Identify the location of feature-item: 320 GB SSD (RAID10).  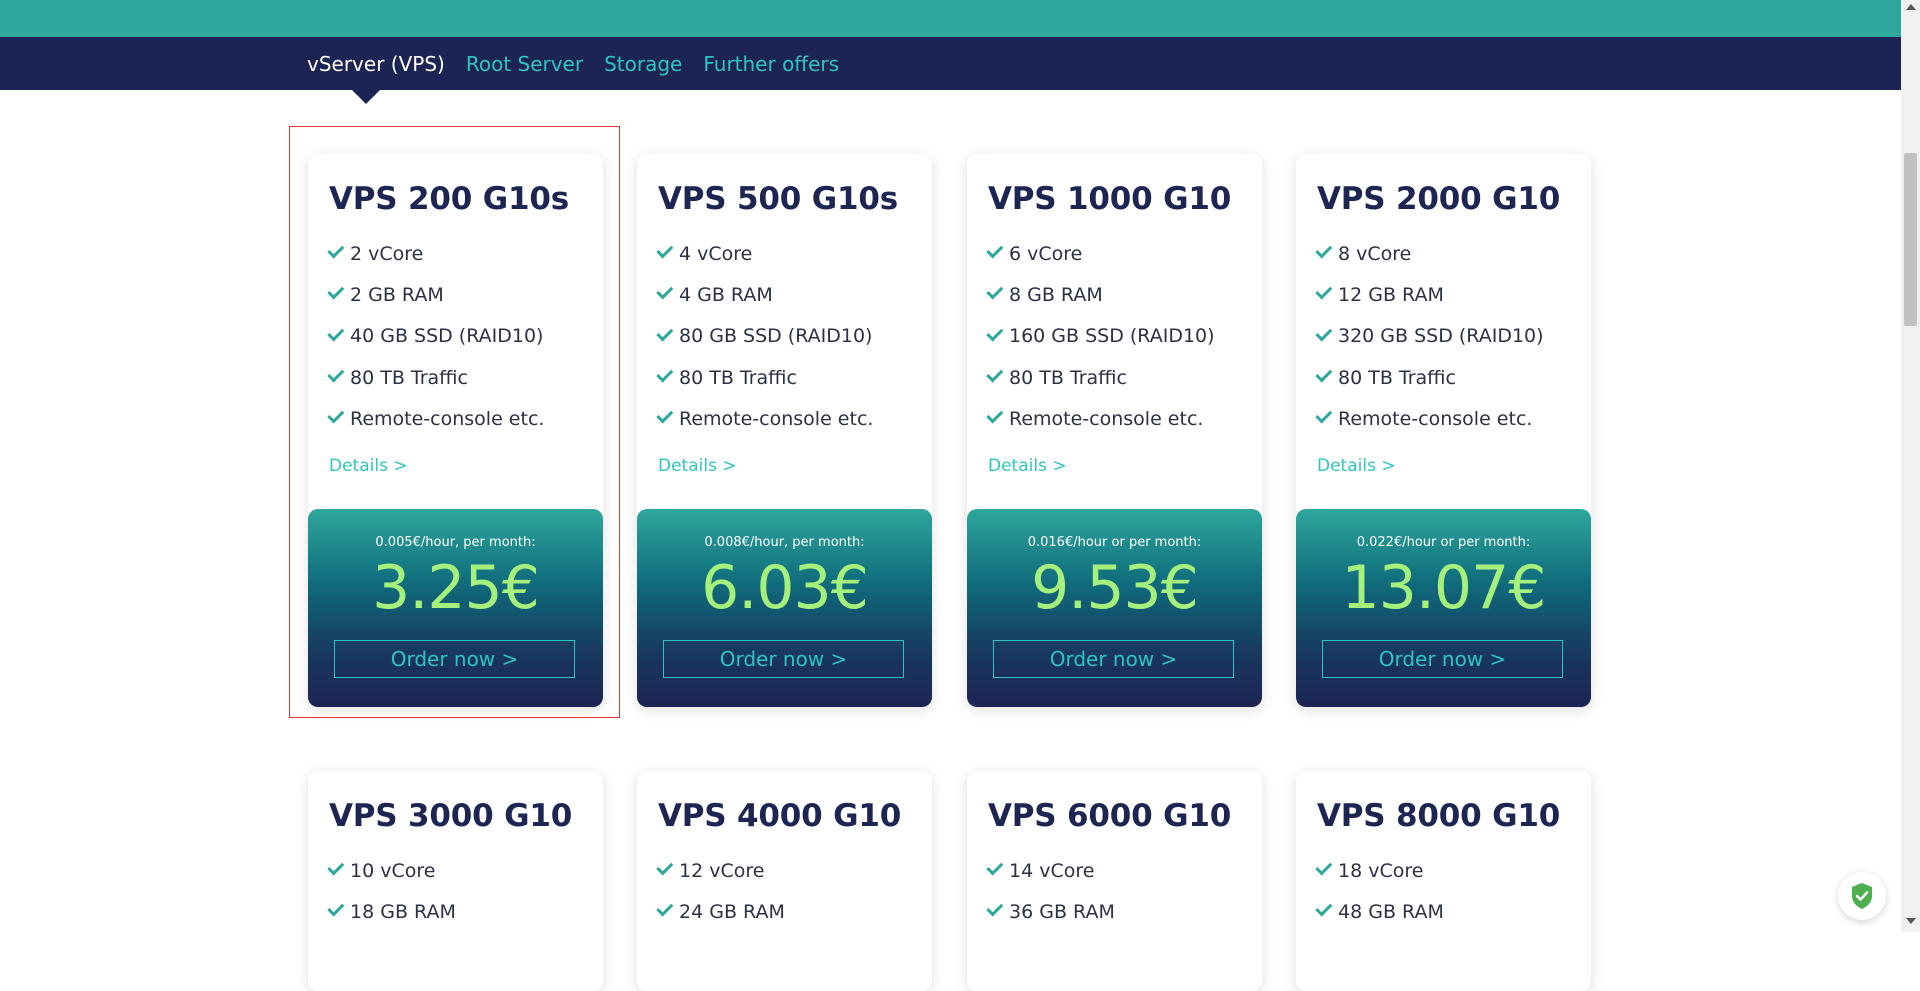
(1429, 336).